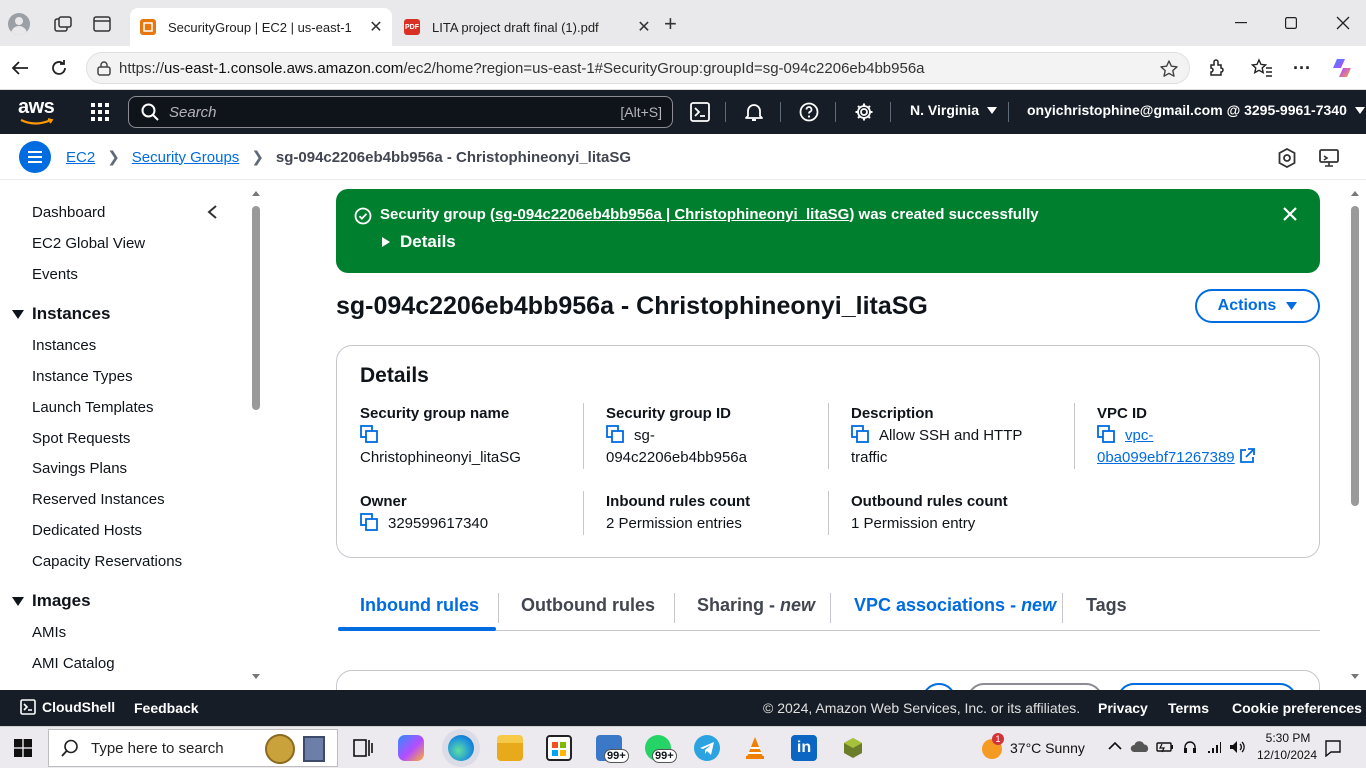 The height and width of the screenshot is (768, 1366). Describe the element at coordinates (1123, 708) in the screenshot. I see `privacy-link: Privacy` at that location.